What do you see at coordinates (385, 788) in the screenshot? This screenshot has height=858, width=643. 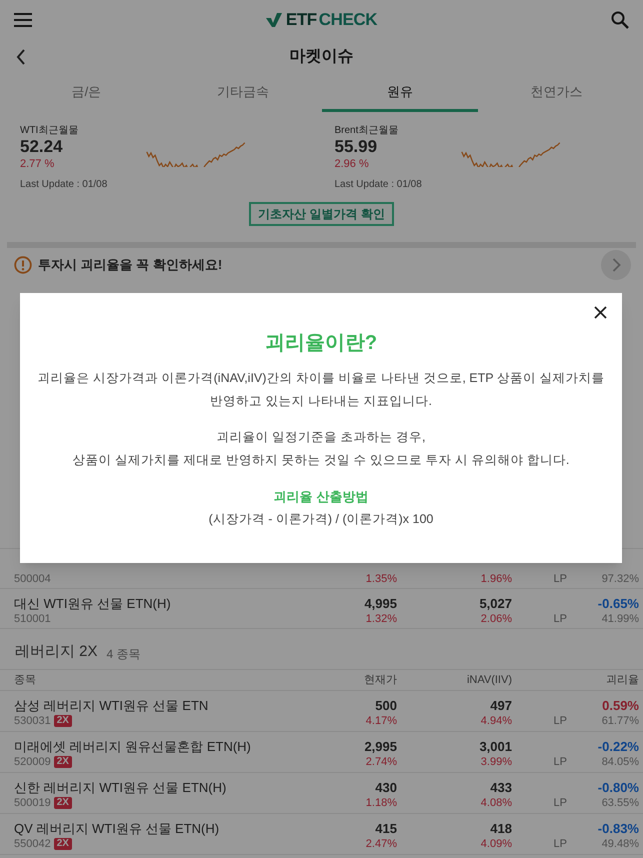 I see `current-price: 430` at bounding box center [385, 788].